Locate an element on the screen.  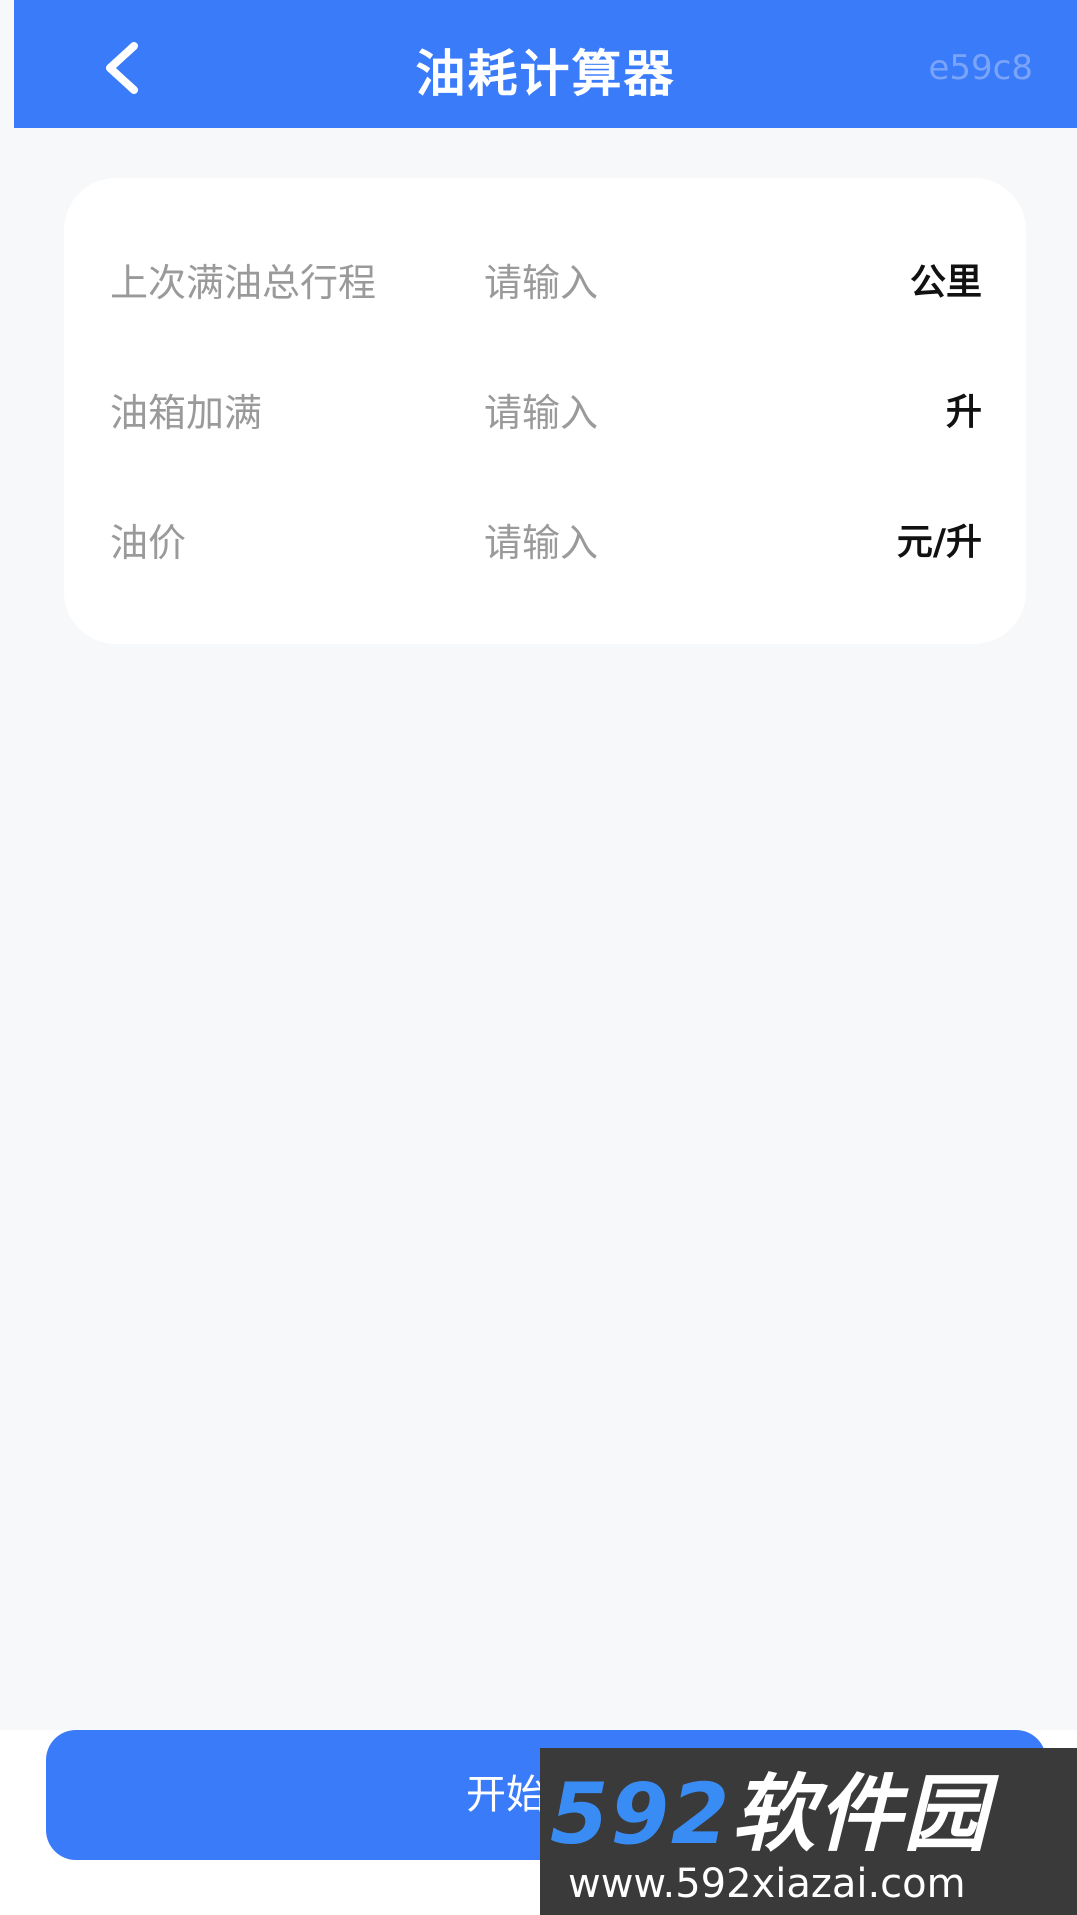
tank-fill-unit: 升 is located at coordinates (963, 412).